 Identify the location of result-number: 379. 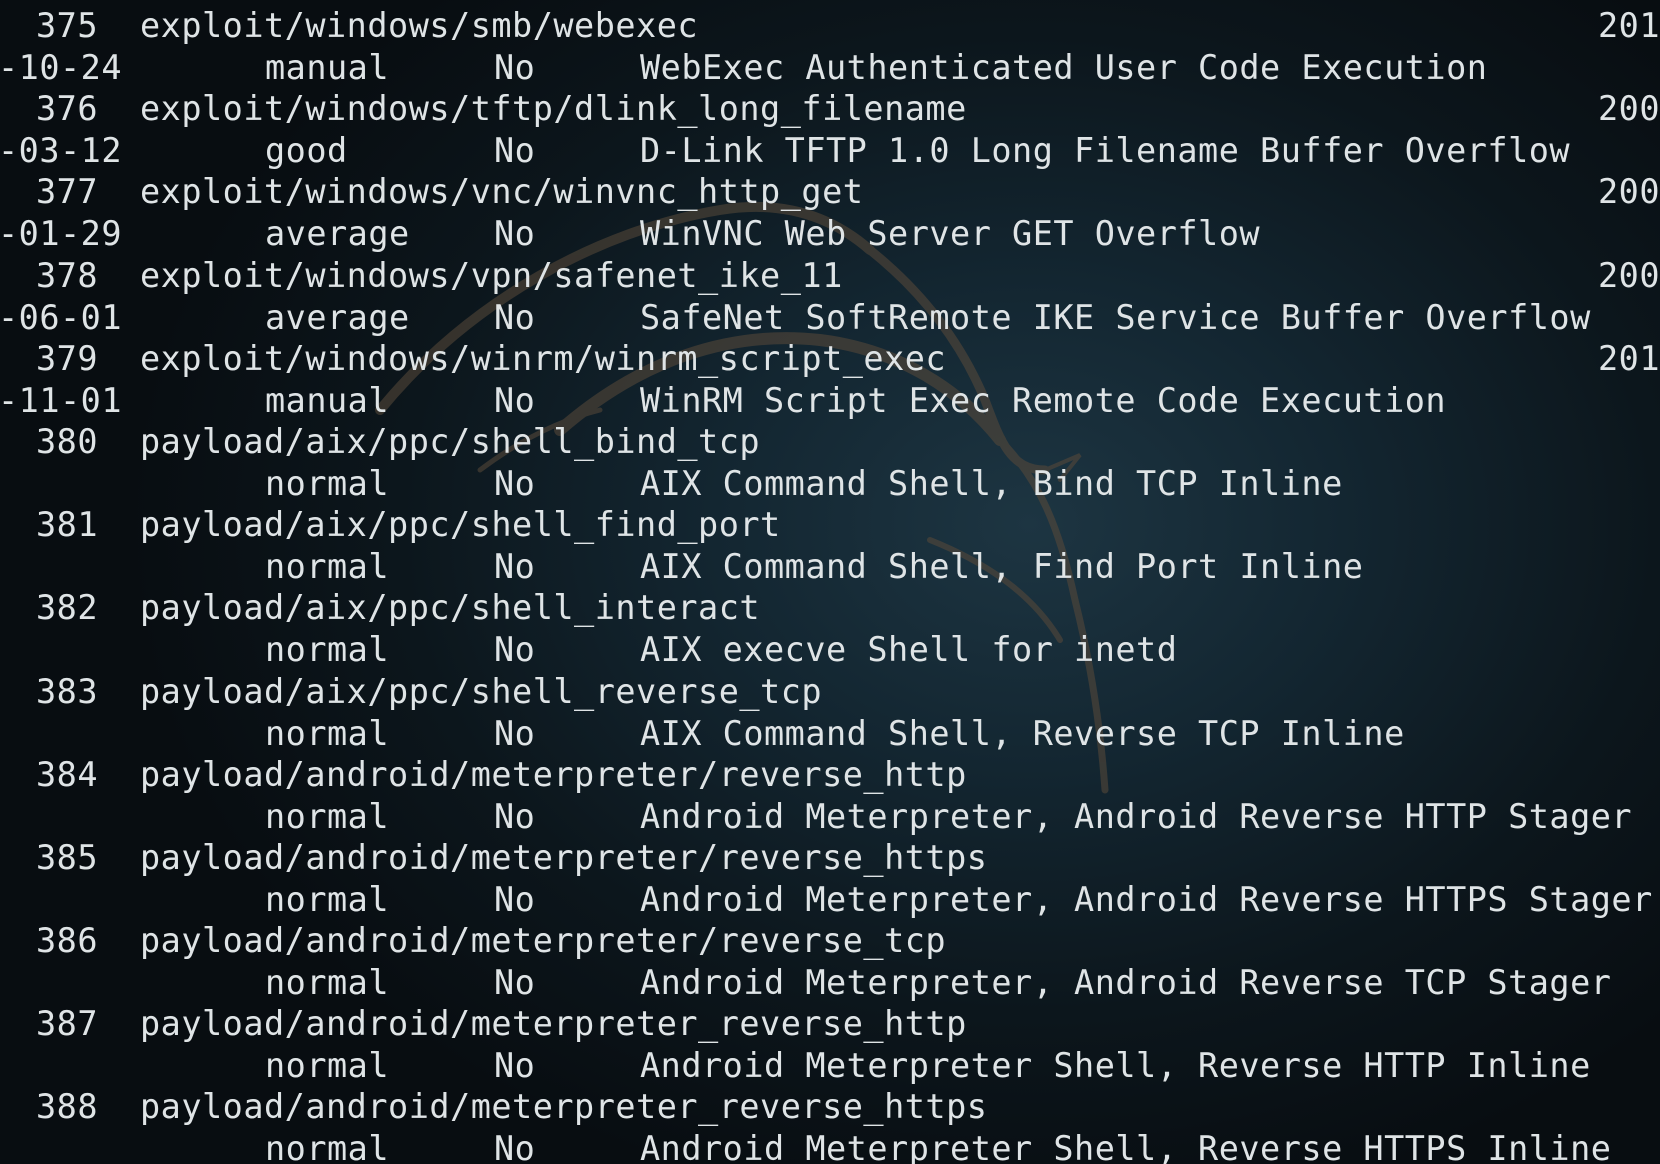
(67, 358).